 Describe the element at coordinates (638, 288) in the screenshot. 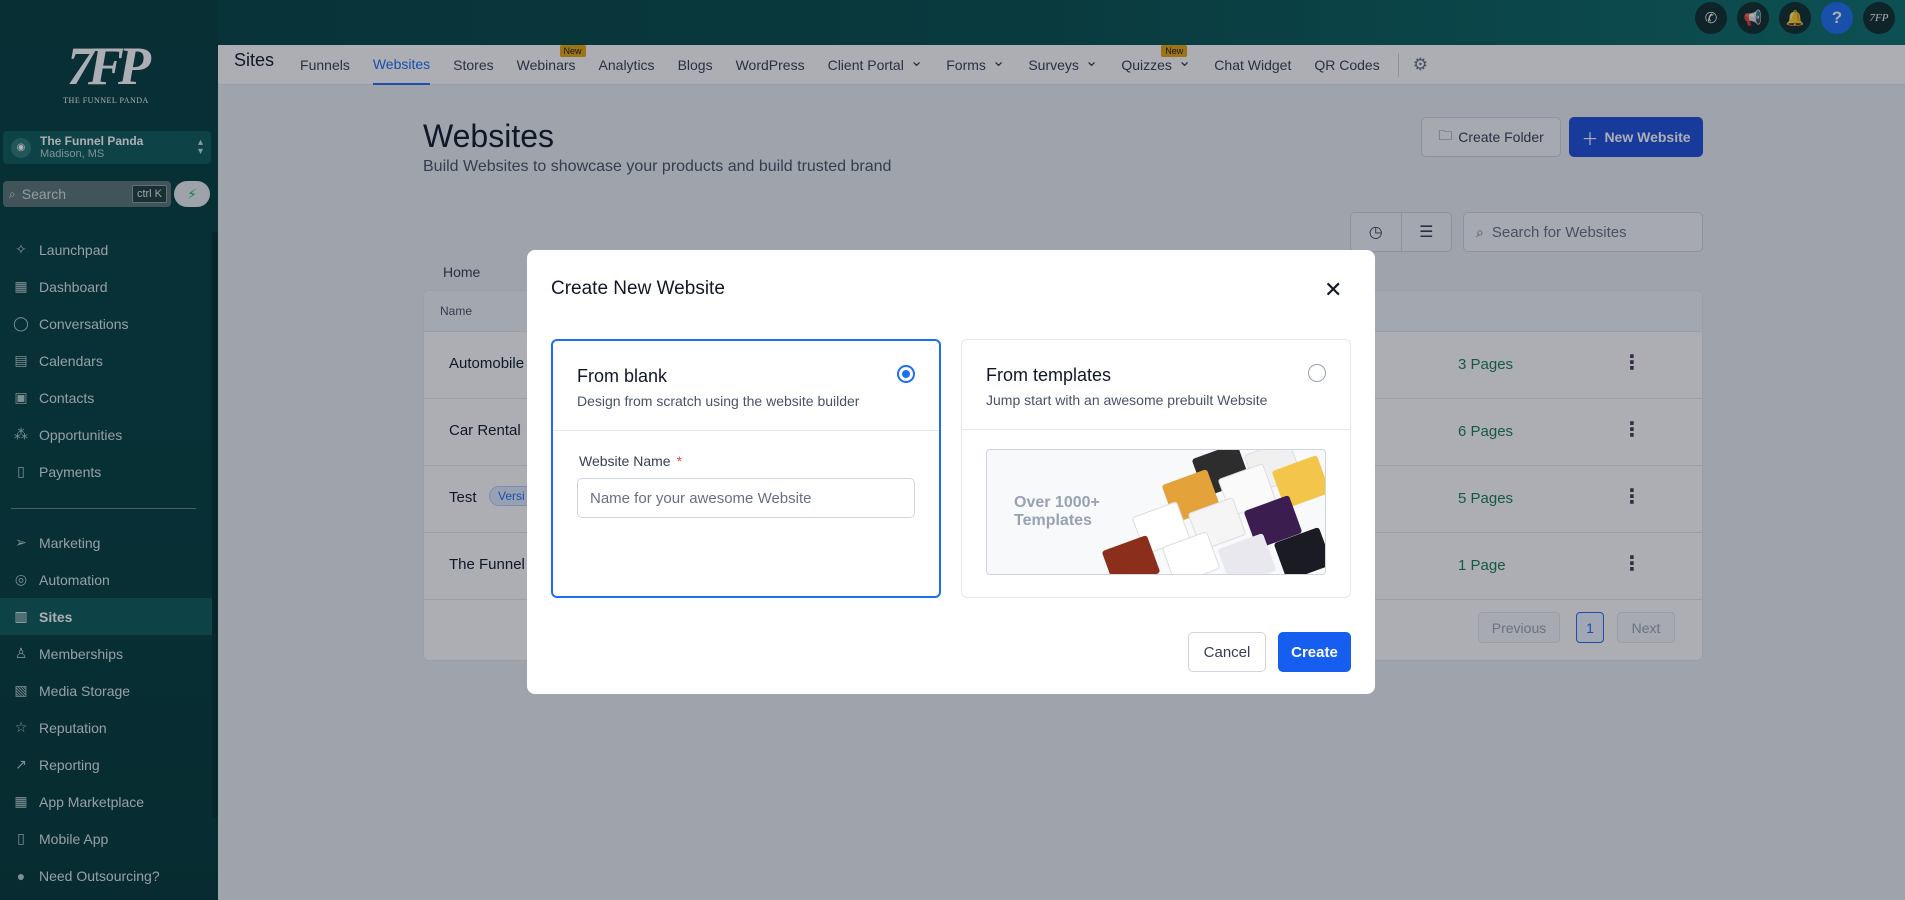

I see `modal-title: Create New Website` at that location.